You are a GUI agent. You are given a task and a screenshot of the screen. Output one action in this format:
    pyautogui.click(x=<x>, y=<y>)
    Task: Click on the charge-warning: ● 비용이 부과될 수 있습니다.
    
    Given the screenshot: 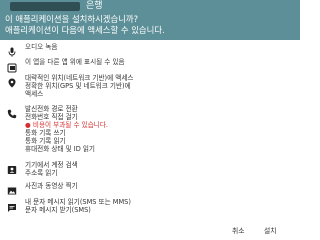 What is the action you would take?
    pyautogui.click(x=66, y=125)
    